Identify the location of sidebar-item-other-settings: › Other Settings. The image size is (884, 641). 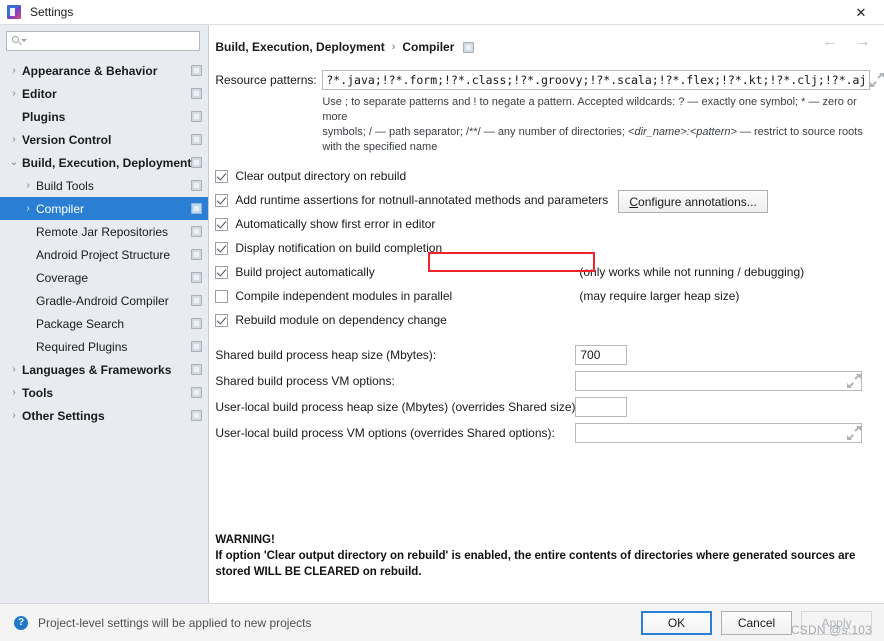
(104, 415).